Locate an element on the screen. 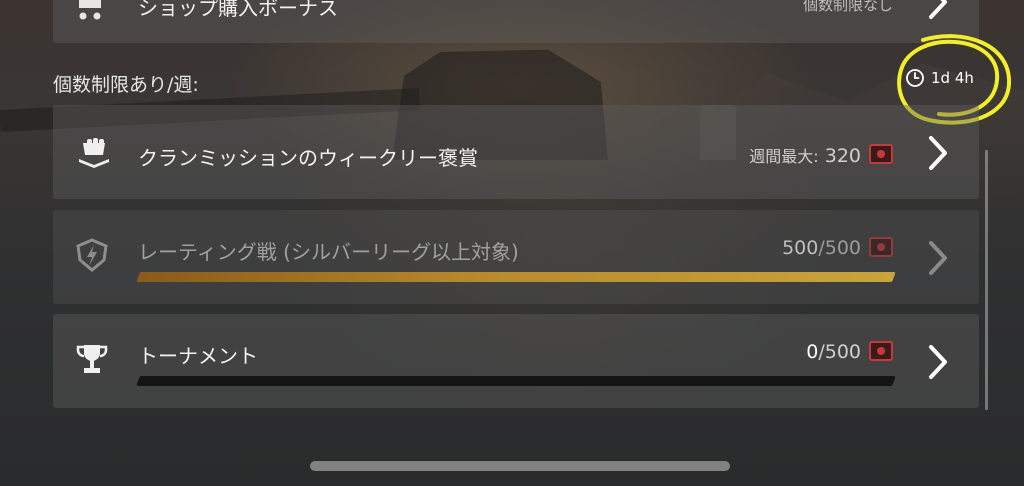 This screenshot has width=1024, height=486. rating-progress-fill is located at coordinates (516, 277).